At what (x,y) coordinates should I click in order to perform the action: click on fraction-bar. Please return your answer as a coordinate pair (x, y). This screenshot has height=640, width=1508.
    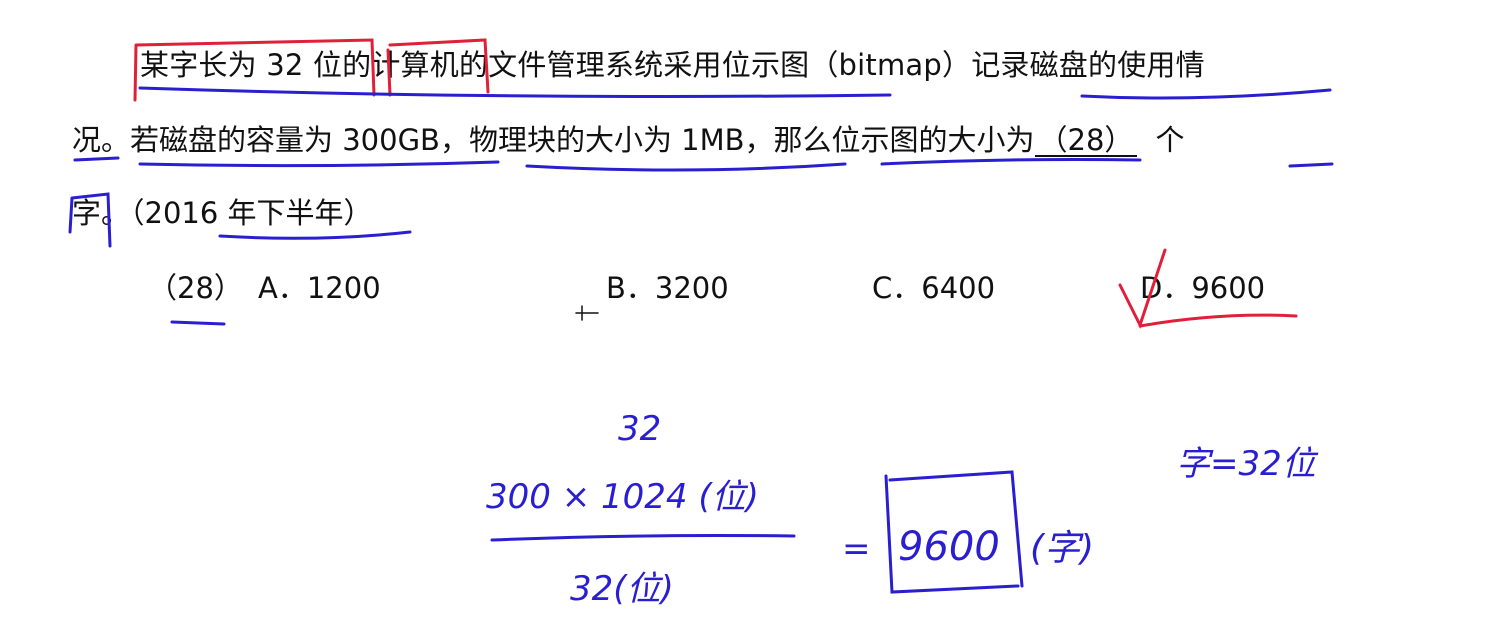
    Looking at the image, I should click on (643, 538).